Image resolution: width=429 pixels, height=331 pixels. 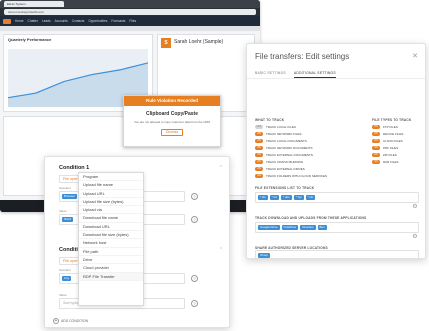 I want to click on toggle-label: TRACK FOLDERS WITH CLOUD SERVICES, so click(x=296, y=175).